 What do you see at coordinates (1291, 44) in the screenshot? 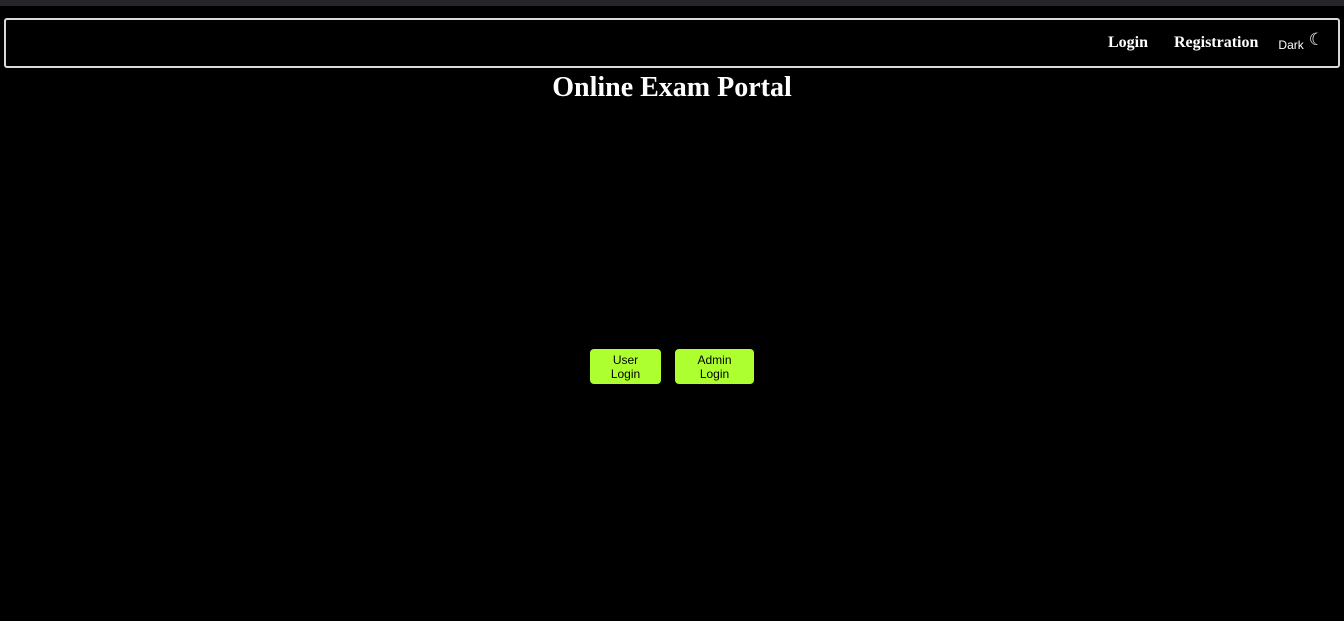
I see `theme-toggle-label: Dark` at bounding box center [1291, 44].